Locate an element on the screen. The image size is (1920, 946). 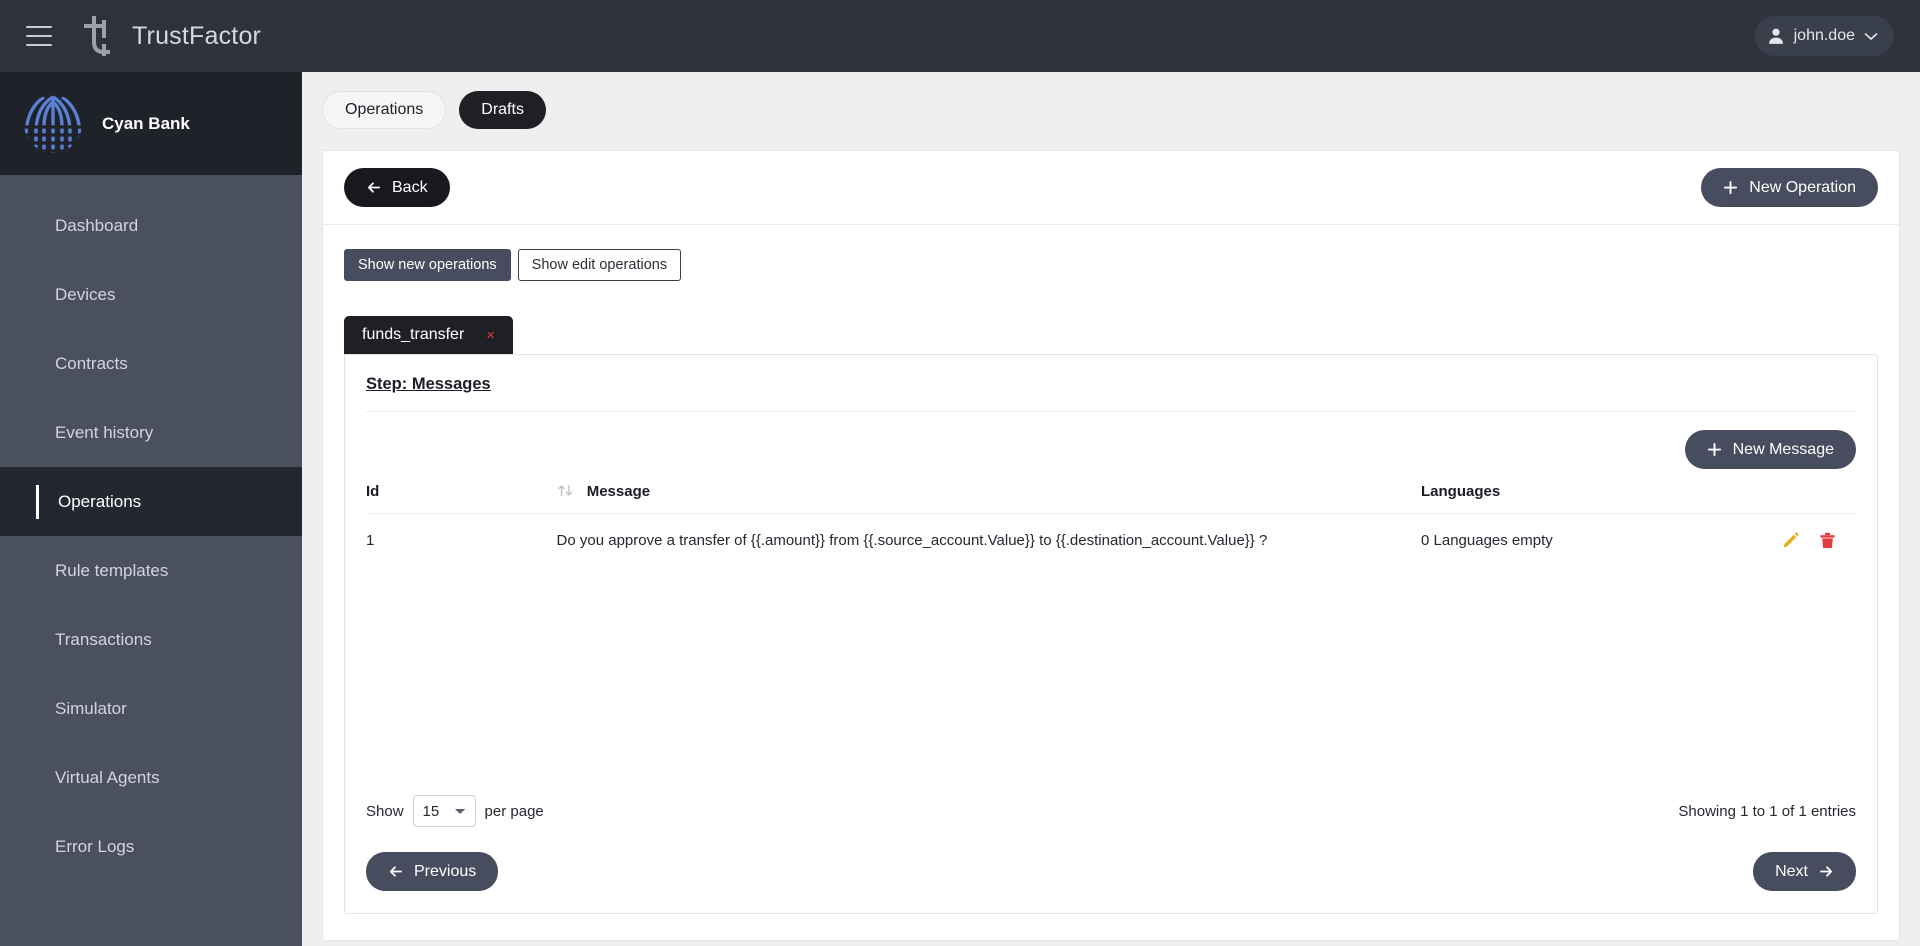
sidebar-item-transactions: Transactions is located at coordinates (151, 639).